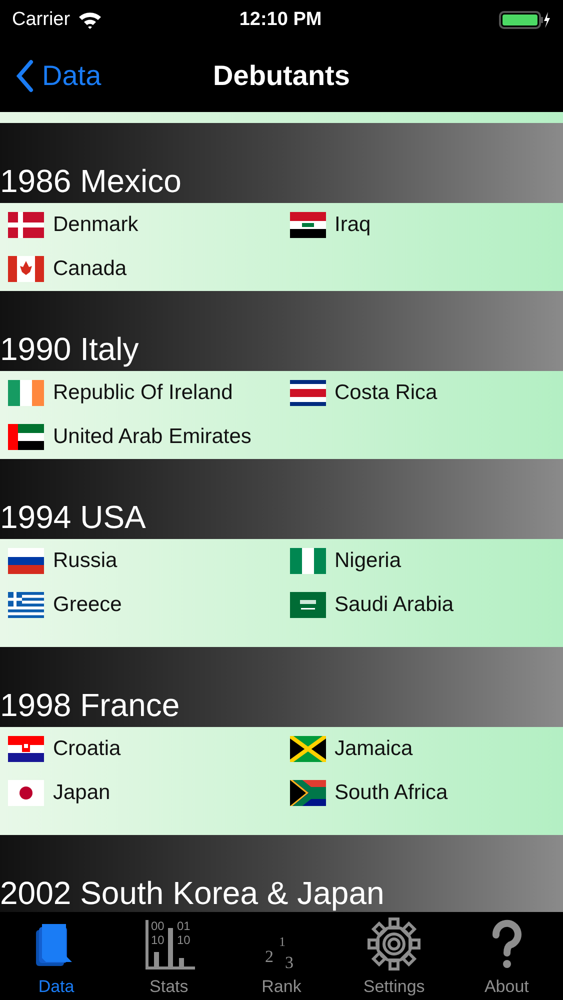 The height and width of the screenshot is (1000, 563). What do you see at coordinates (281, 163) in the screenshot?
I see `section-header: 1986 Mexico` at bounding box center [281, 163].